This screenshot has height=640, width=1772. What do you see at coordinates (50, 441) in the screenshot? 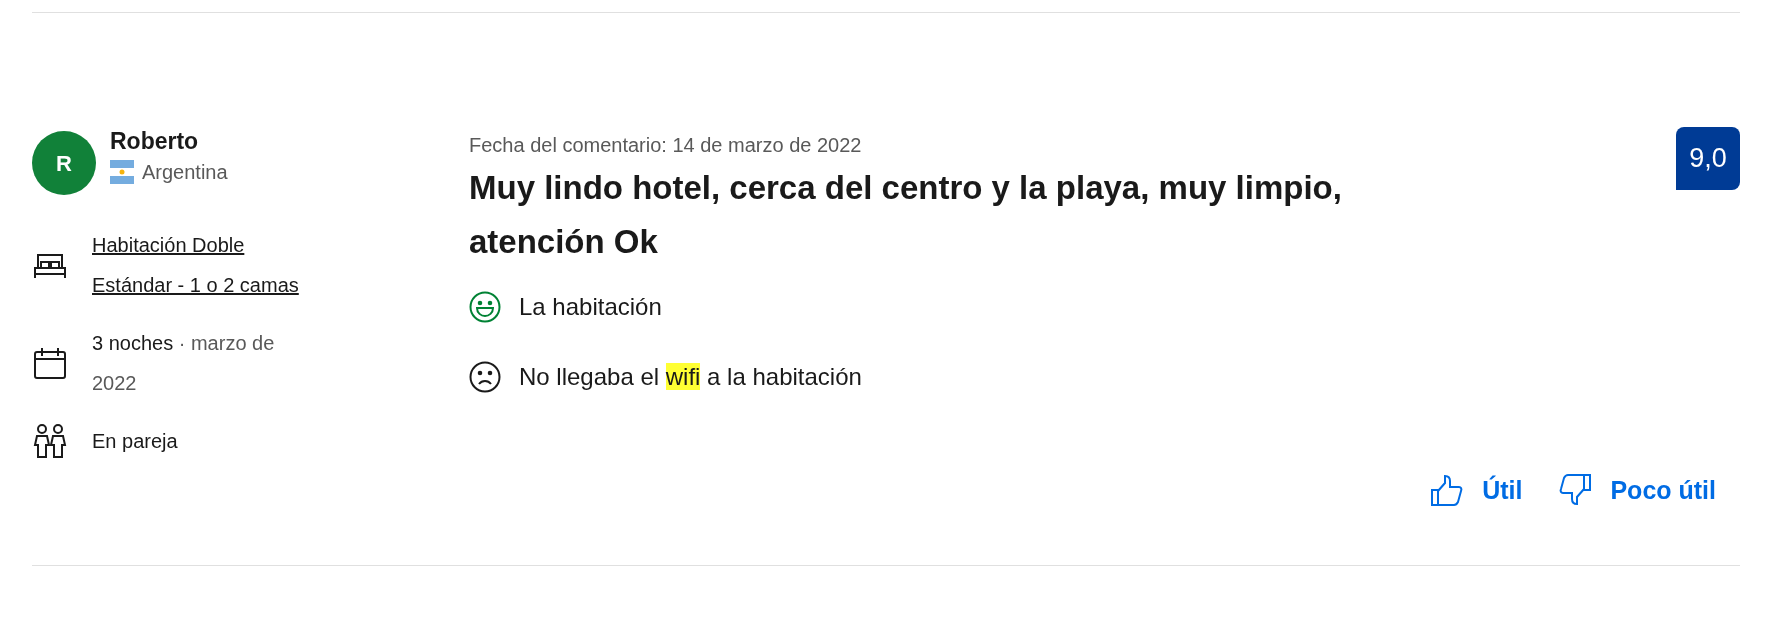
I see `people-icon` at bounding box center [50, 441].